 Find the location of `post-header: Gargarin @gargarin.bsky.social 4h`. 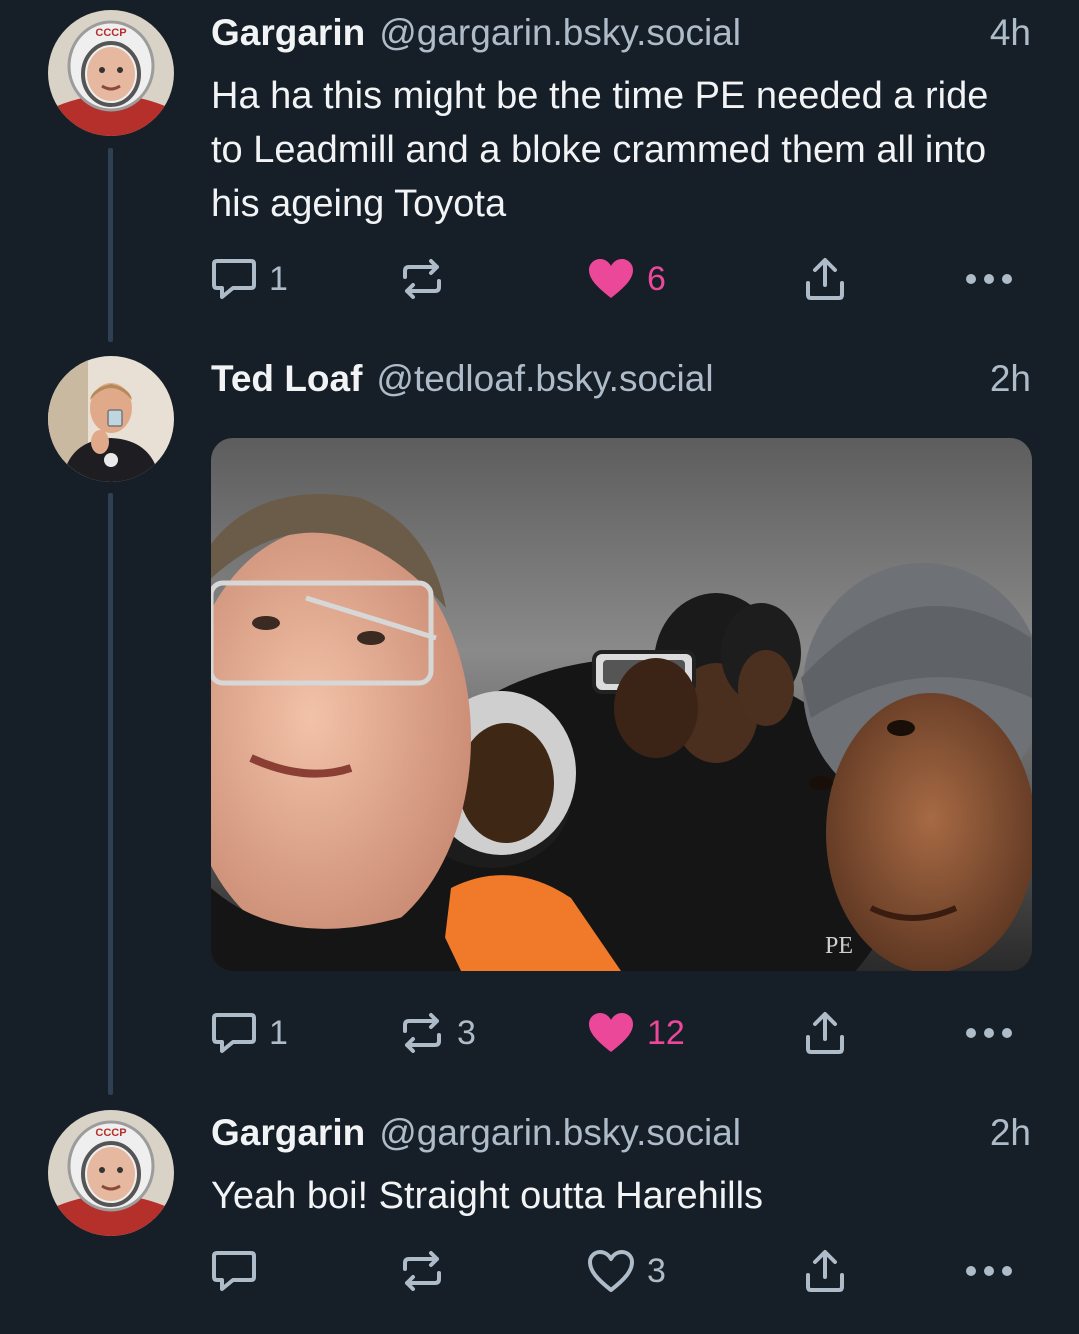

post-header: Gargarin @gargarin.bsky.social 4h is located at coordinates (621, 35).